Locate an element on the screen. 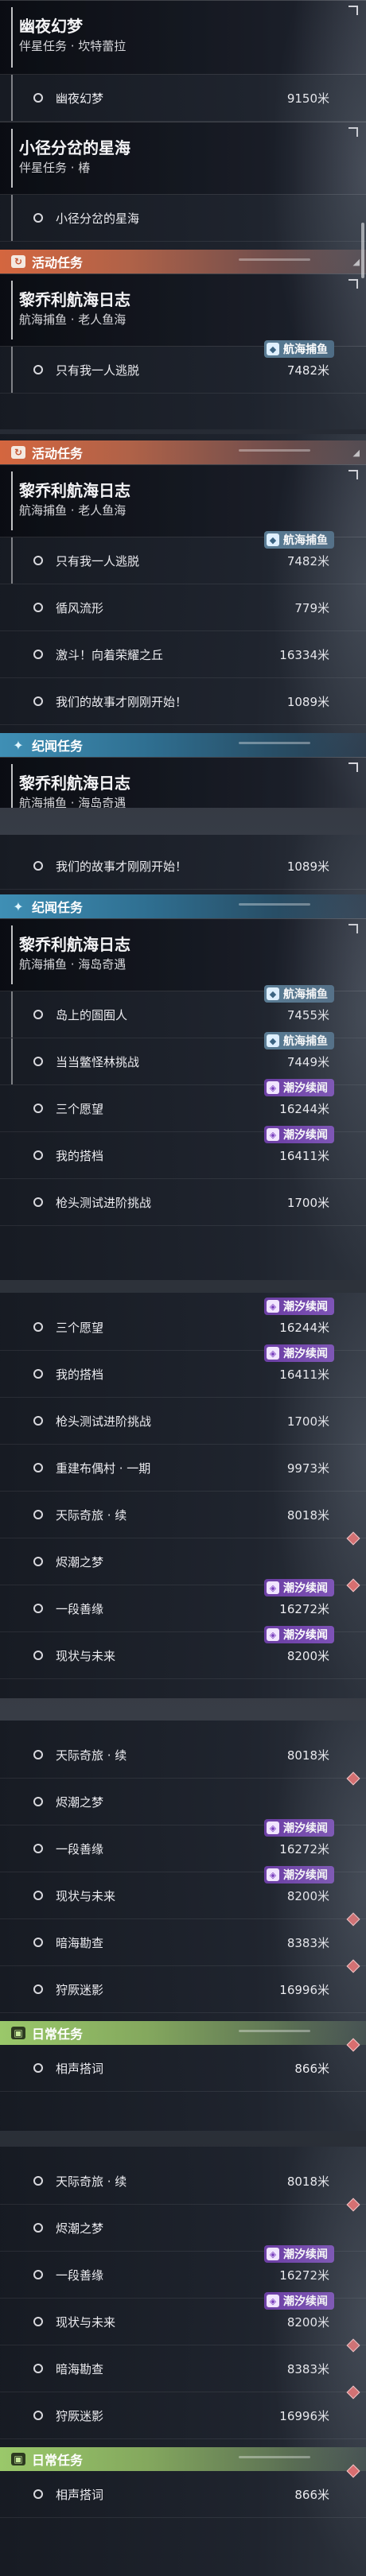 This screenshot has width=366, height=2576. quest-name: 我的搭档 is located at coordinates (80, 1374).